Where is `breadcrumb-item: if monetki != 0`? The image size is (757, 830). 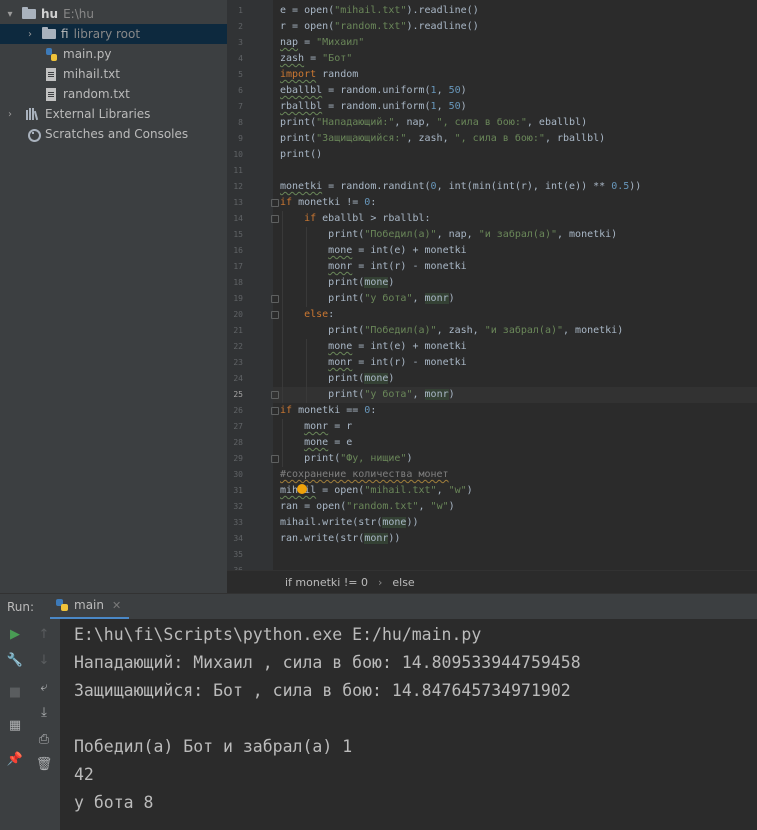 breadcrumb-item: if monetki != 0 is located at coordinates (326, 582).